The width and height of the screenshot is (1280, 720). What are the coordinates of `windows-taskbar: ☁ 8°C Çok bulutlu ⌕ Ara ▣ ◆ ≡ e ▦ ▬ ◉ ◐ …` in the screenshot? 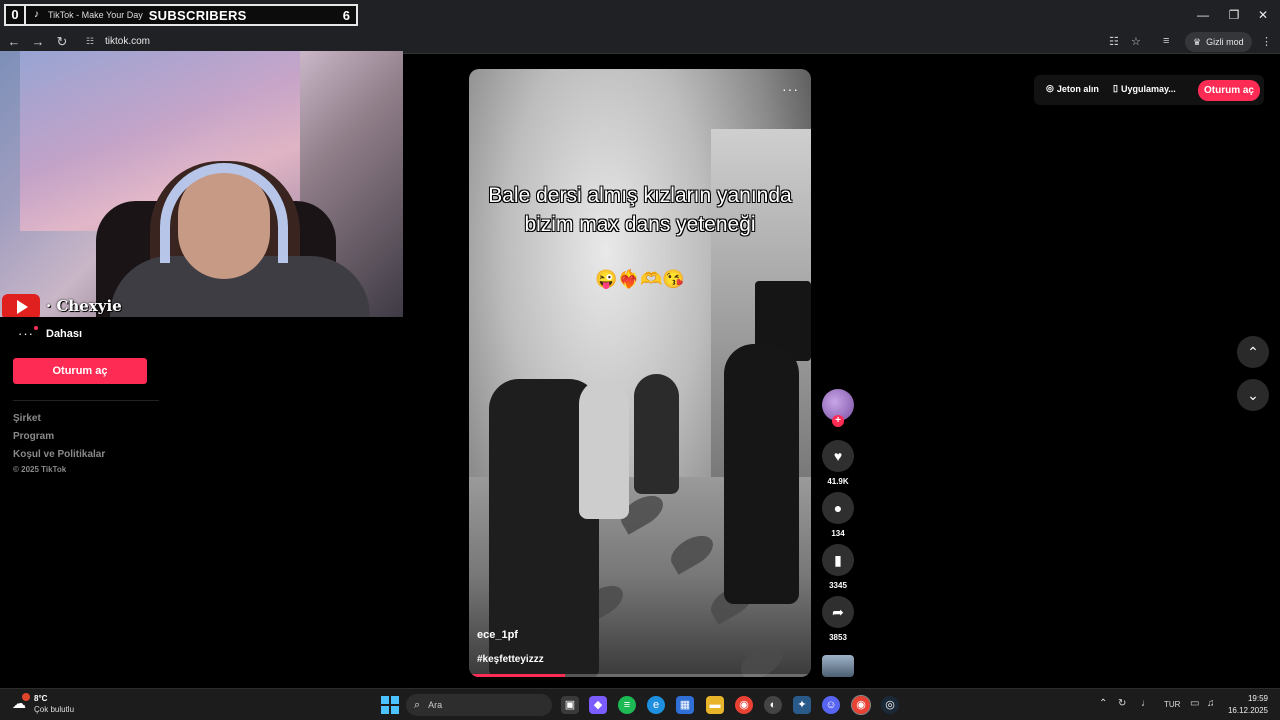 It's located at (640, 704).